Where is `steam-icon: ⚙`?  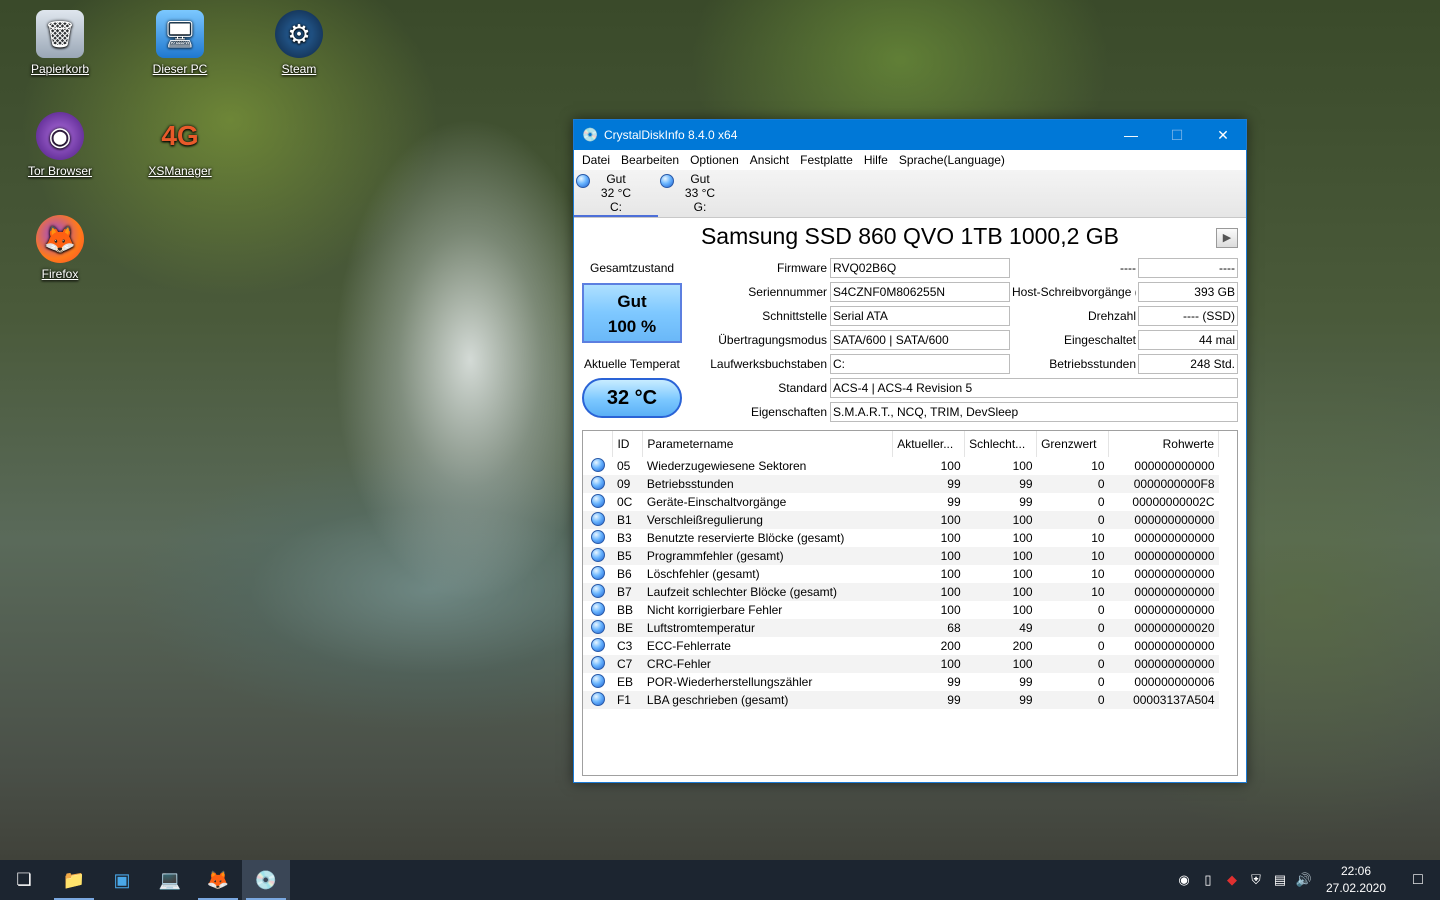
steam-icon: ⚙ is located at coordinates (299, 34).